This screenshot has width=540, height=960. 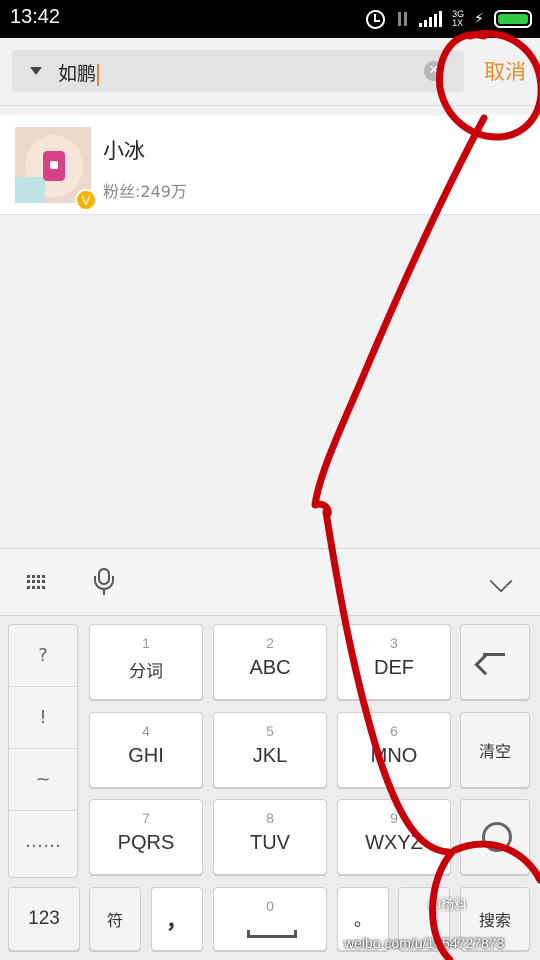 What do you see at coordinates (177, 919) in the screenshot?
I see `comma-key: ，` at bounding box center [177, 919].